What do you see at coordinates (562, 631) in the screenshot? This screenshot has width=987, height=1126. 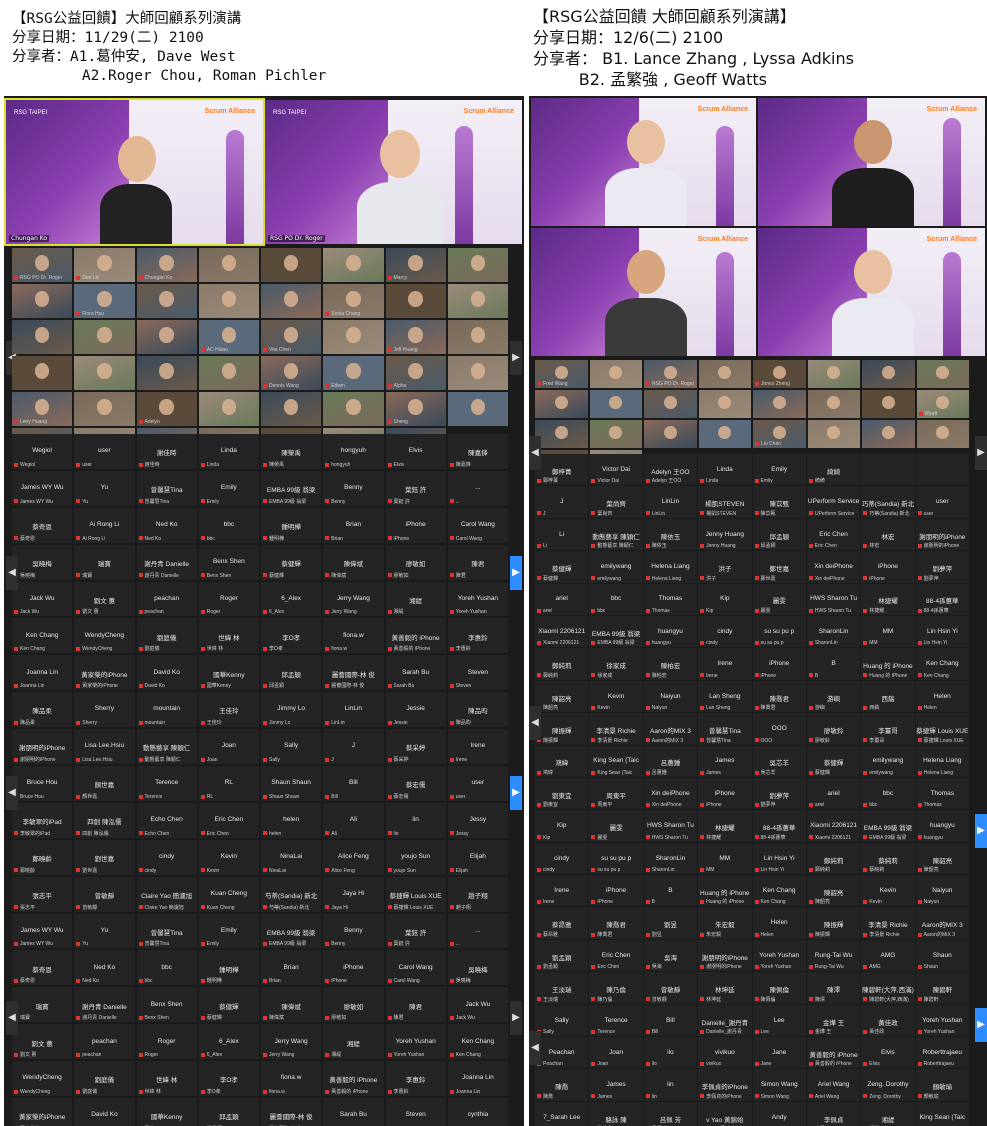 I see `participant-name-tile: Xiaomi 2206121 Xiaomi 2206121` at bounding box center [562, 631].